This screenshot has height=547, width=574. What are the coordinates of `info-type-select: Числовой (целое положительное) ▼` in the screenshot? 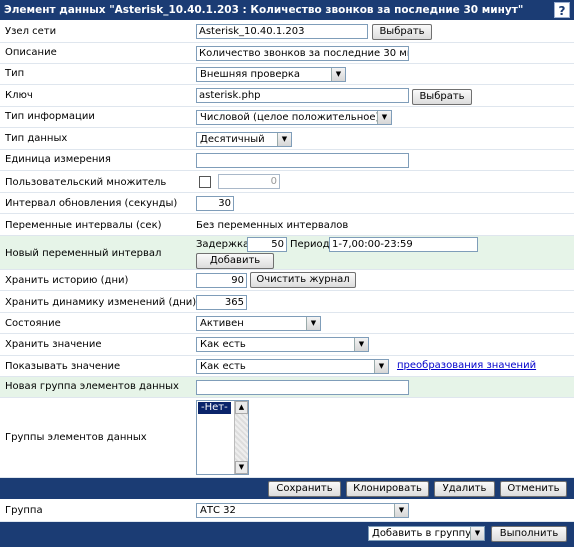 It's located at (294, 117).